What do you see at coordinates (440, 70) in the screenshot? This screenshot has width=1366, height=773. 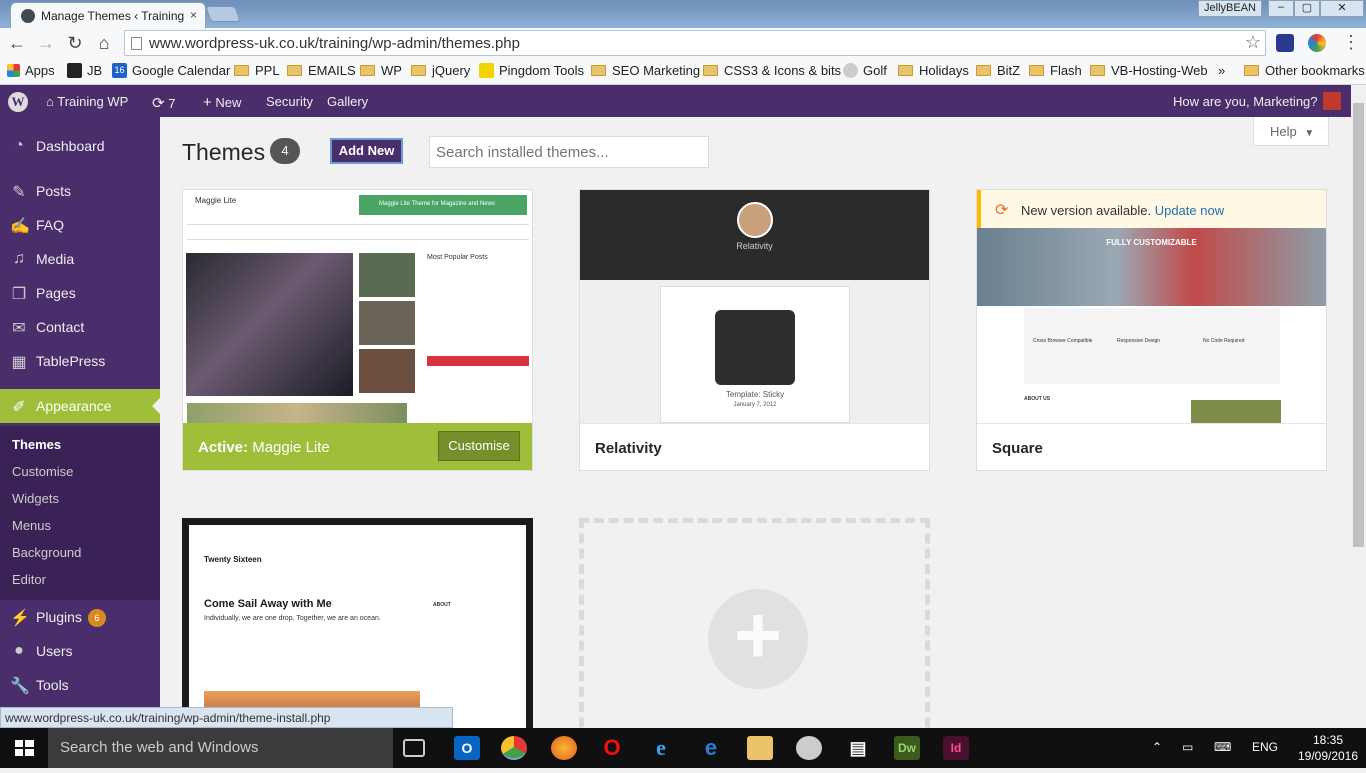 I see `bookmark-jquery: jQuery` at bounding box center [440, 70].